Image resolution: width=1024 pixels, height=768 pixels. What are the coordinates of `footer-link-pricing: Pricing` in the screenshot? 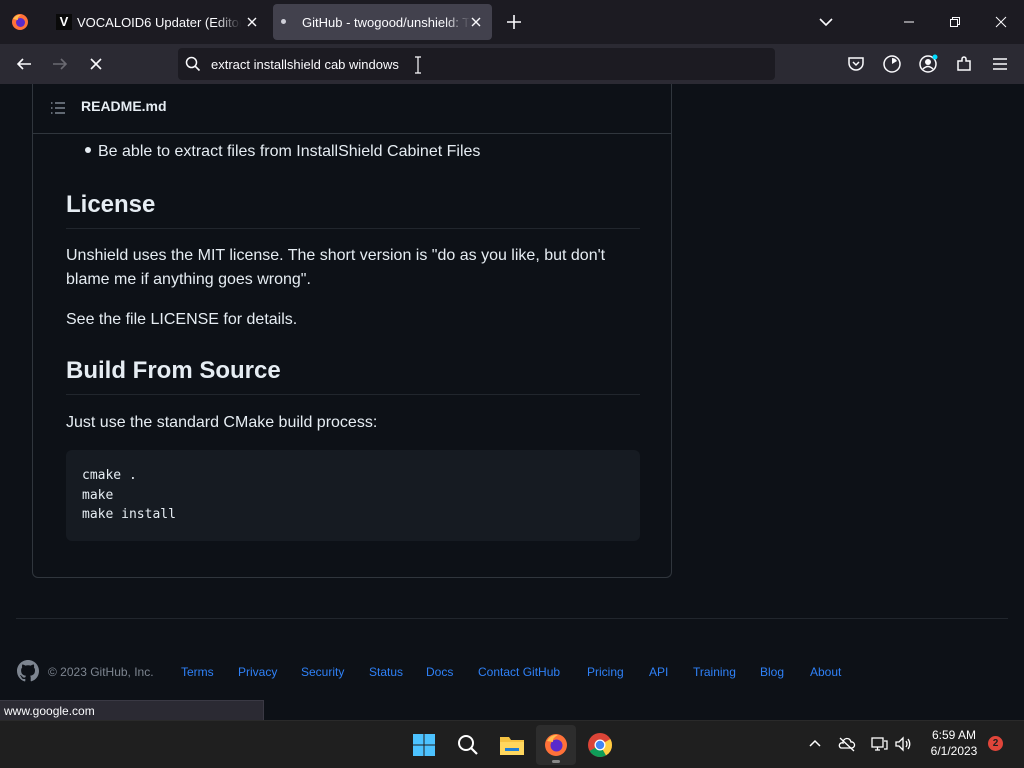 It's located at (605, 672).